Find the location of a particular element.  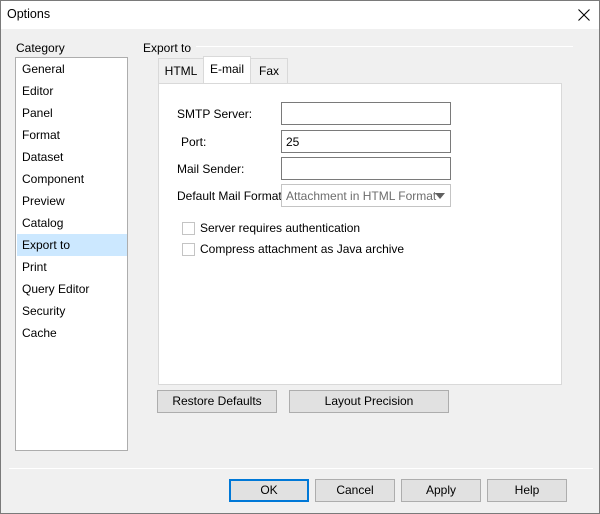

tab-email: E-mail is located at coordinates (227, 69).